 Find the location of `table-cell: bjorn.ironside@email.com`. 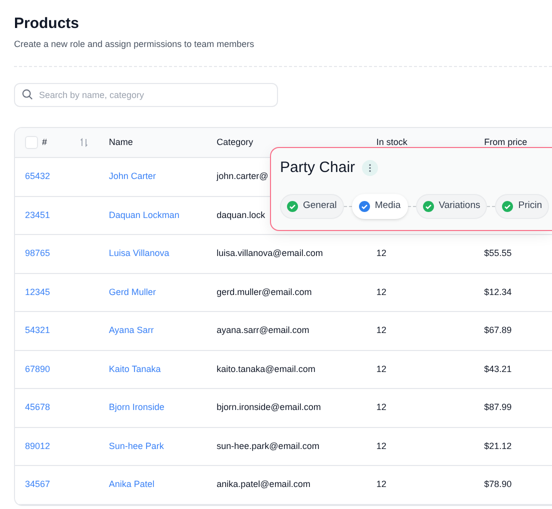

table-cell: bjorn.ironside@email.com is located at coordinates (268, 407).